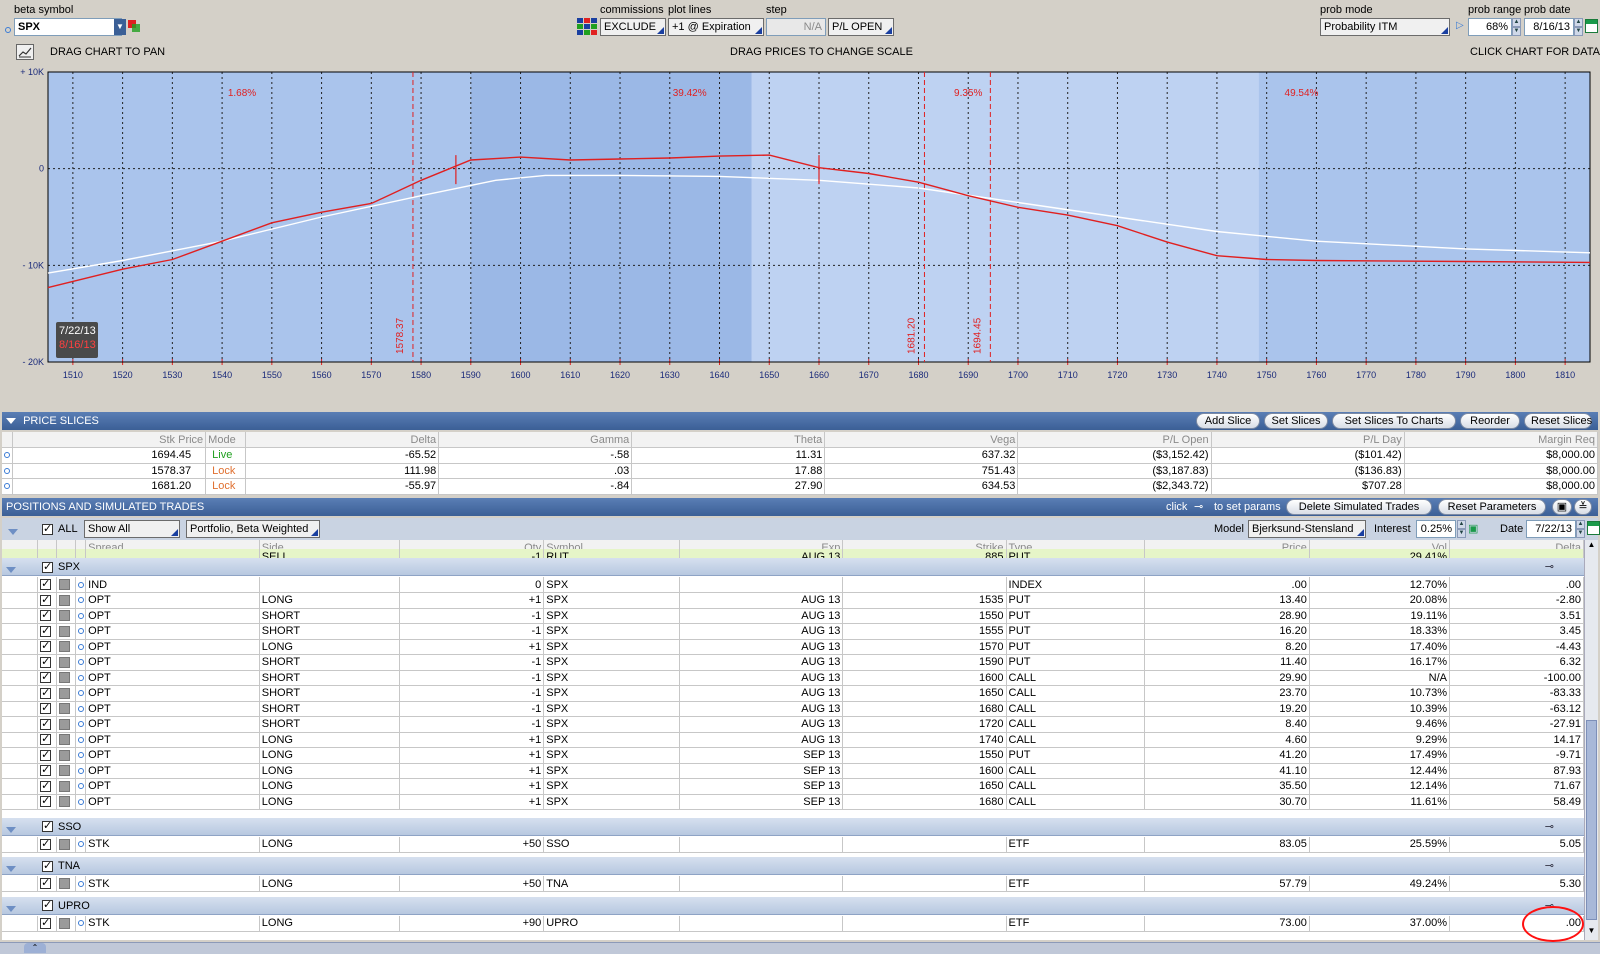  I want to click on date-stepper: ▲ ▼, so click(1580, 529).